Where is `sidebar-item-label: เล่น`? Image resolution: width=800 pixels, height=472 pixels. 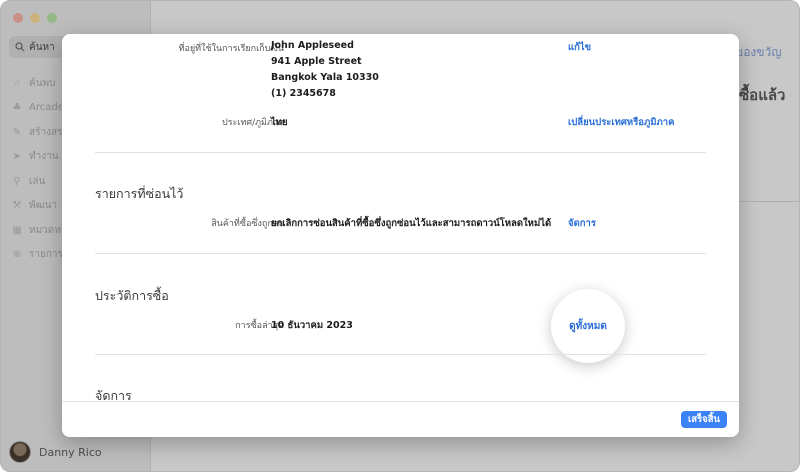
sidebar-item-label: เล่น is located at coordinates (37, 181).